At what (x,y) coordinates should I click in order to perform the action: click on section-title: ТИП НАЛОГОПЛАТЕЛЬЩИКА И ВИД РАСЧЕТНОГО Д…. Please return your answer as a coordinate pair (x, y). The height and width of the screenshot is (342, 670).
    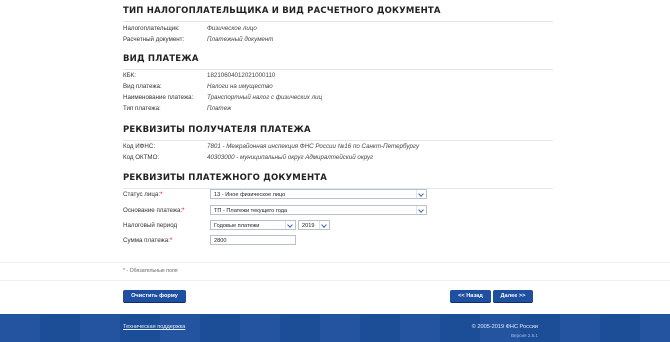
    Looking at the image, I should click on (282, 11).